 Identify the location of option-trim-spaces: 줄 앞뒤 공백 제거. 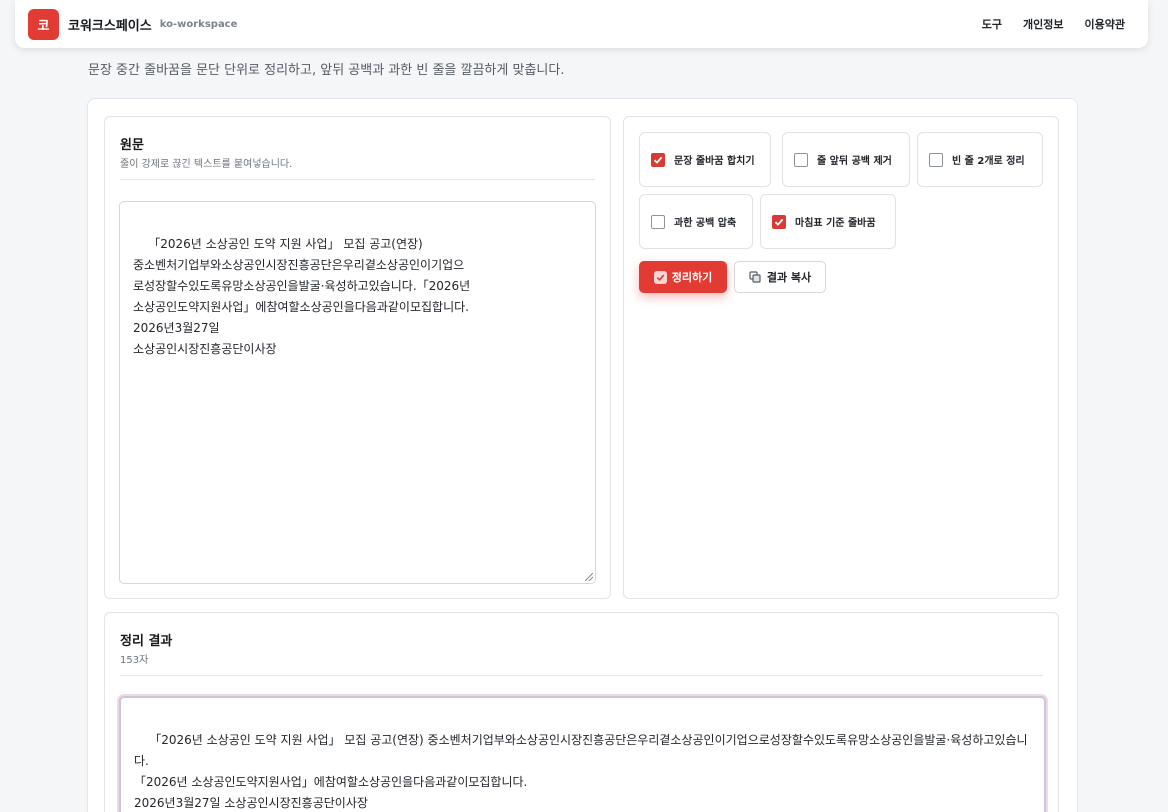
(846, 159).